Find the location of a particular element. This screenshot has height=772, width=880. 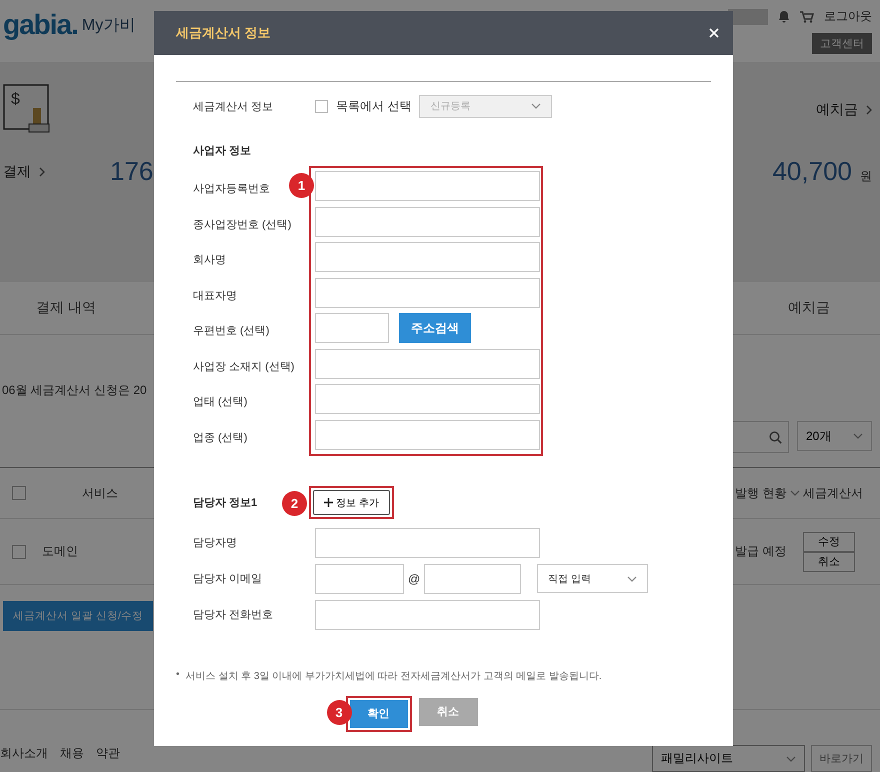

checkbox is located at coordinates (321, 106).